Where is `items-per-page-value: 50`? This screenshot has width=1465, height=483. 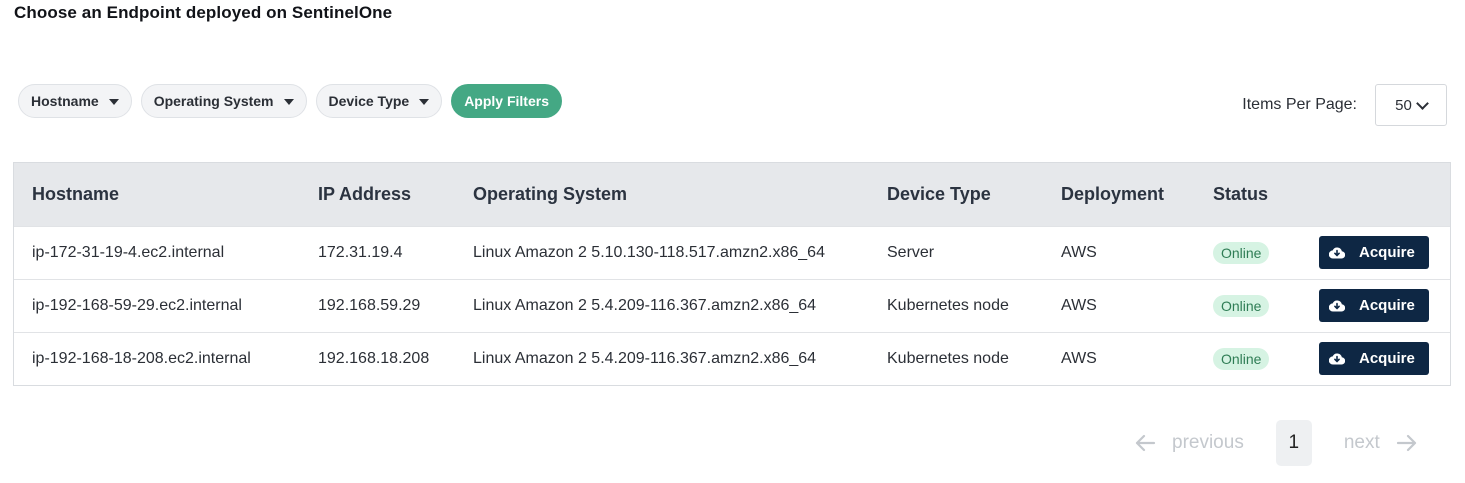 items-per-page-value: 50 is located at coordinates (1403, 105).